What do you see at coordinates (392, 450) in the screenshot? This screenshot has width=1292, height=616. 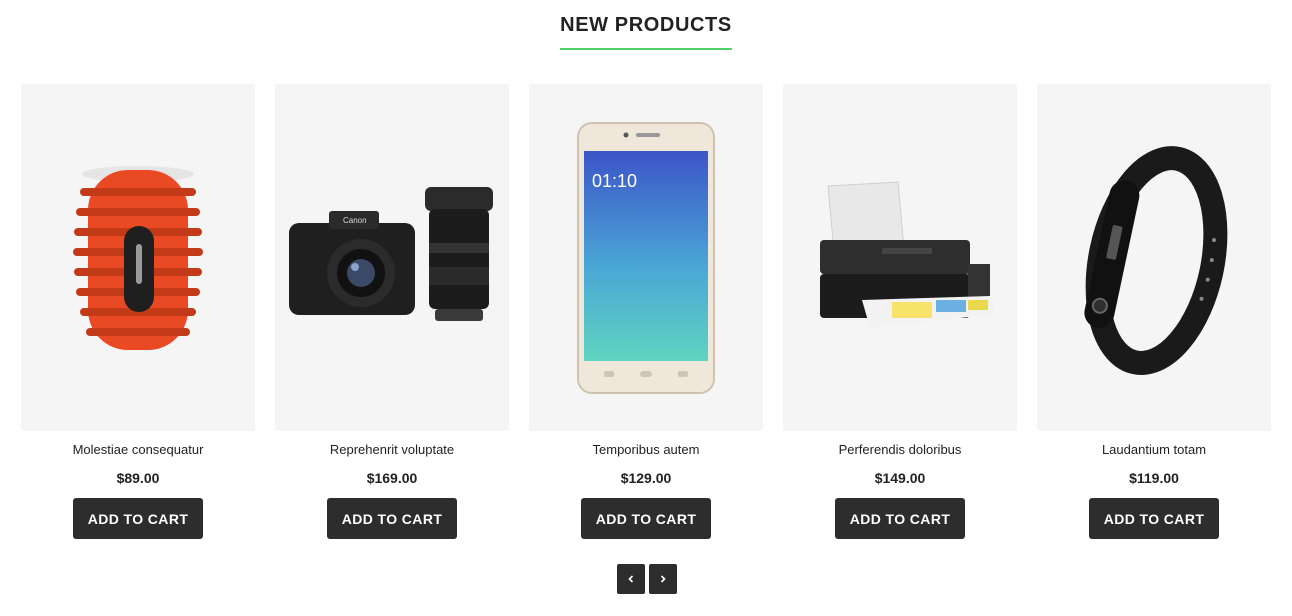 I see `product-name: Reprehenrit voluptate` at bounding box center [392, 450].